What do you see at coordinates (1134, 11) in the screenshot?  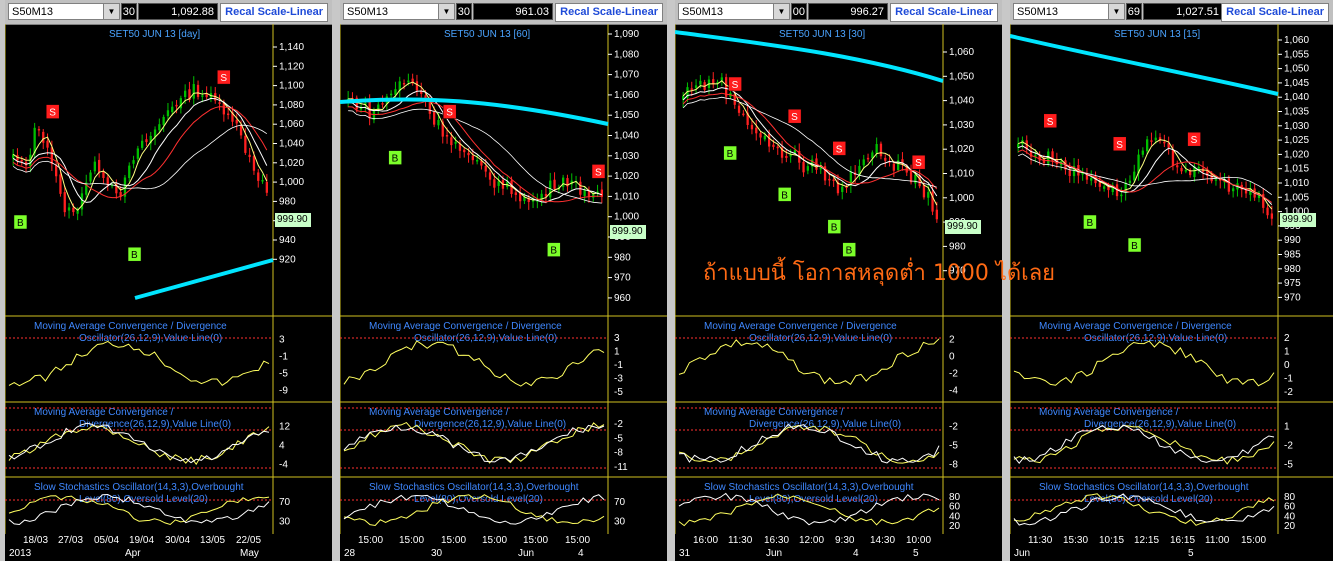 I see `partial-value: 69` at bounding box center [1134, 11].